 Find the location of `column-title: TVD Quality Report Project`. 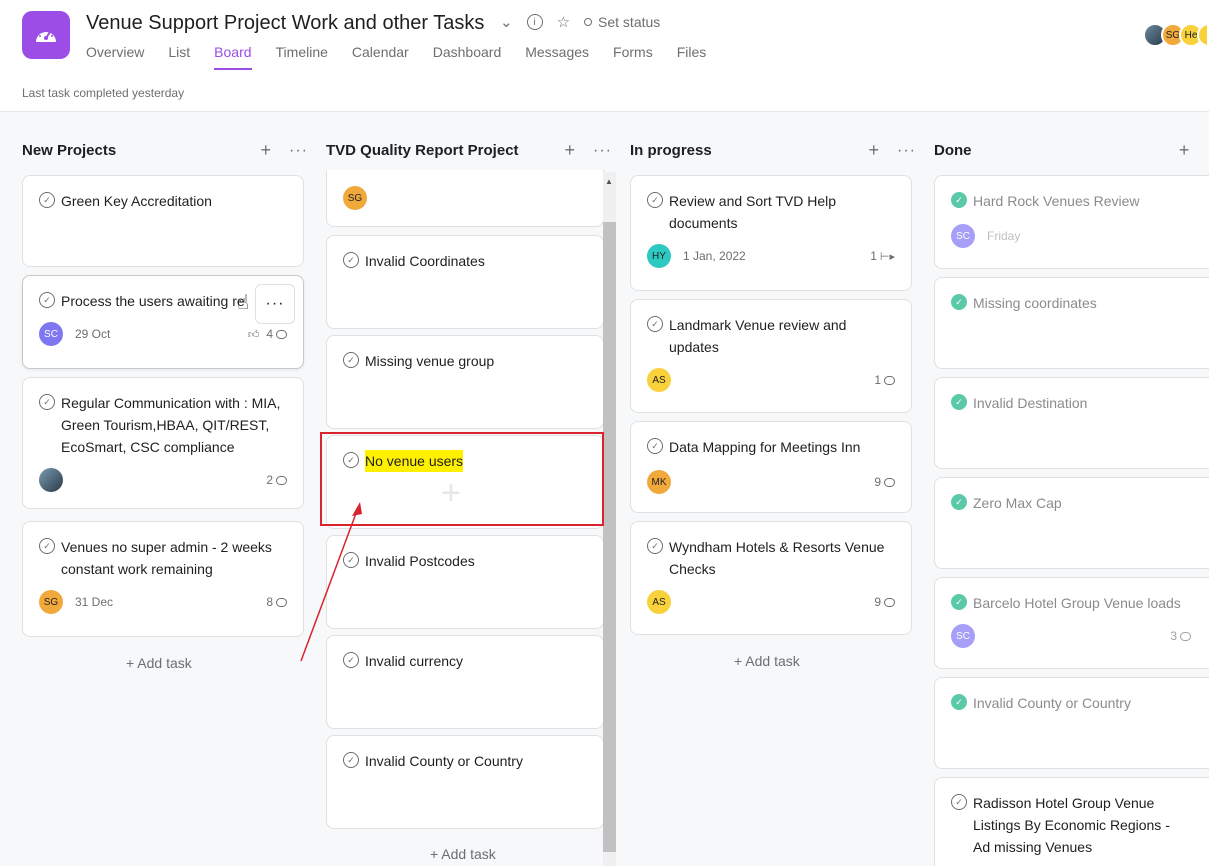

column-title: TVD Quality Report Project is located at coordinates (422, 150).